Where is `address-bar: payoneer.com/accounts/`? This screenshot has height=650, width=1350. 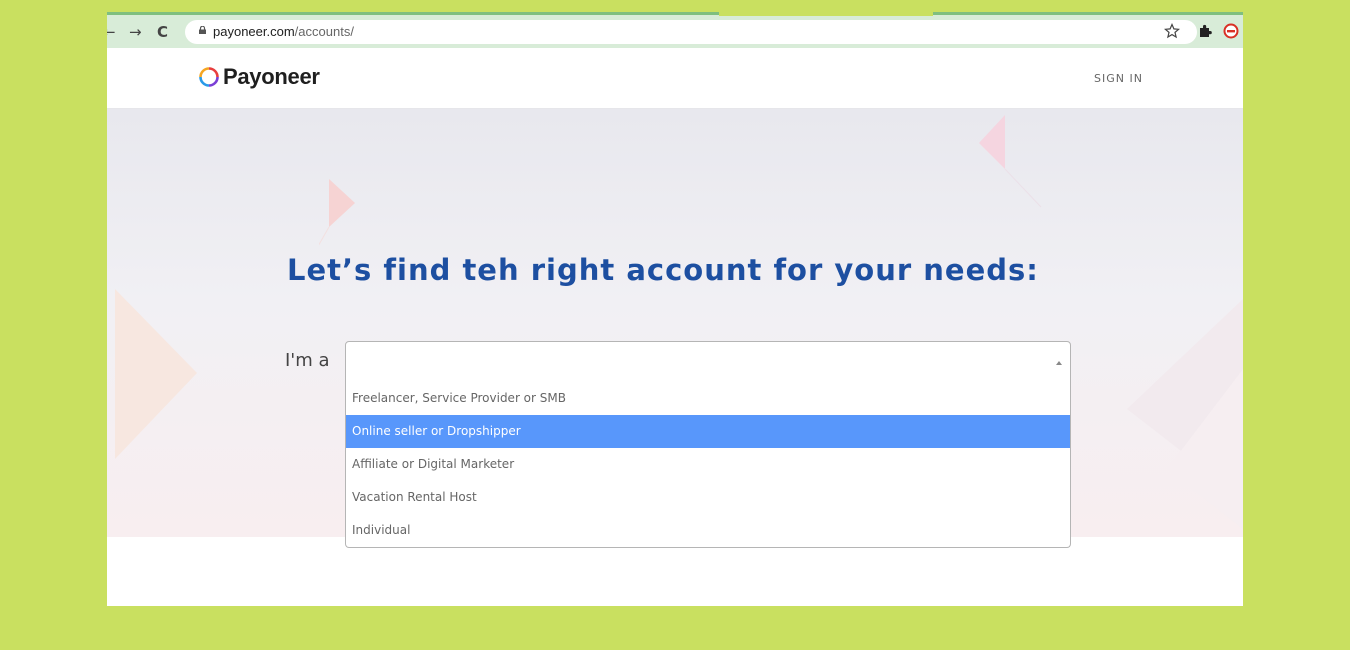
address-bar: payoneer.com/accounts/ is located at coordinates (691, 32).